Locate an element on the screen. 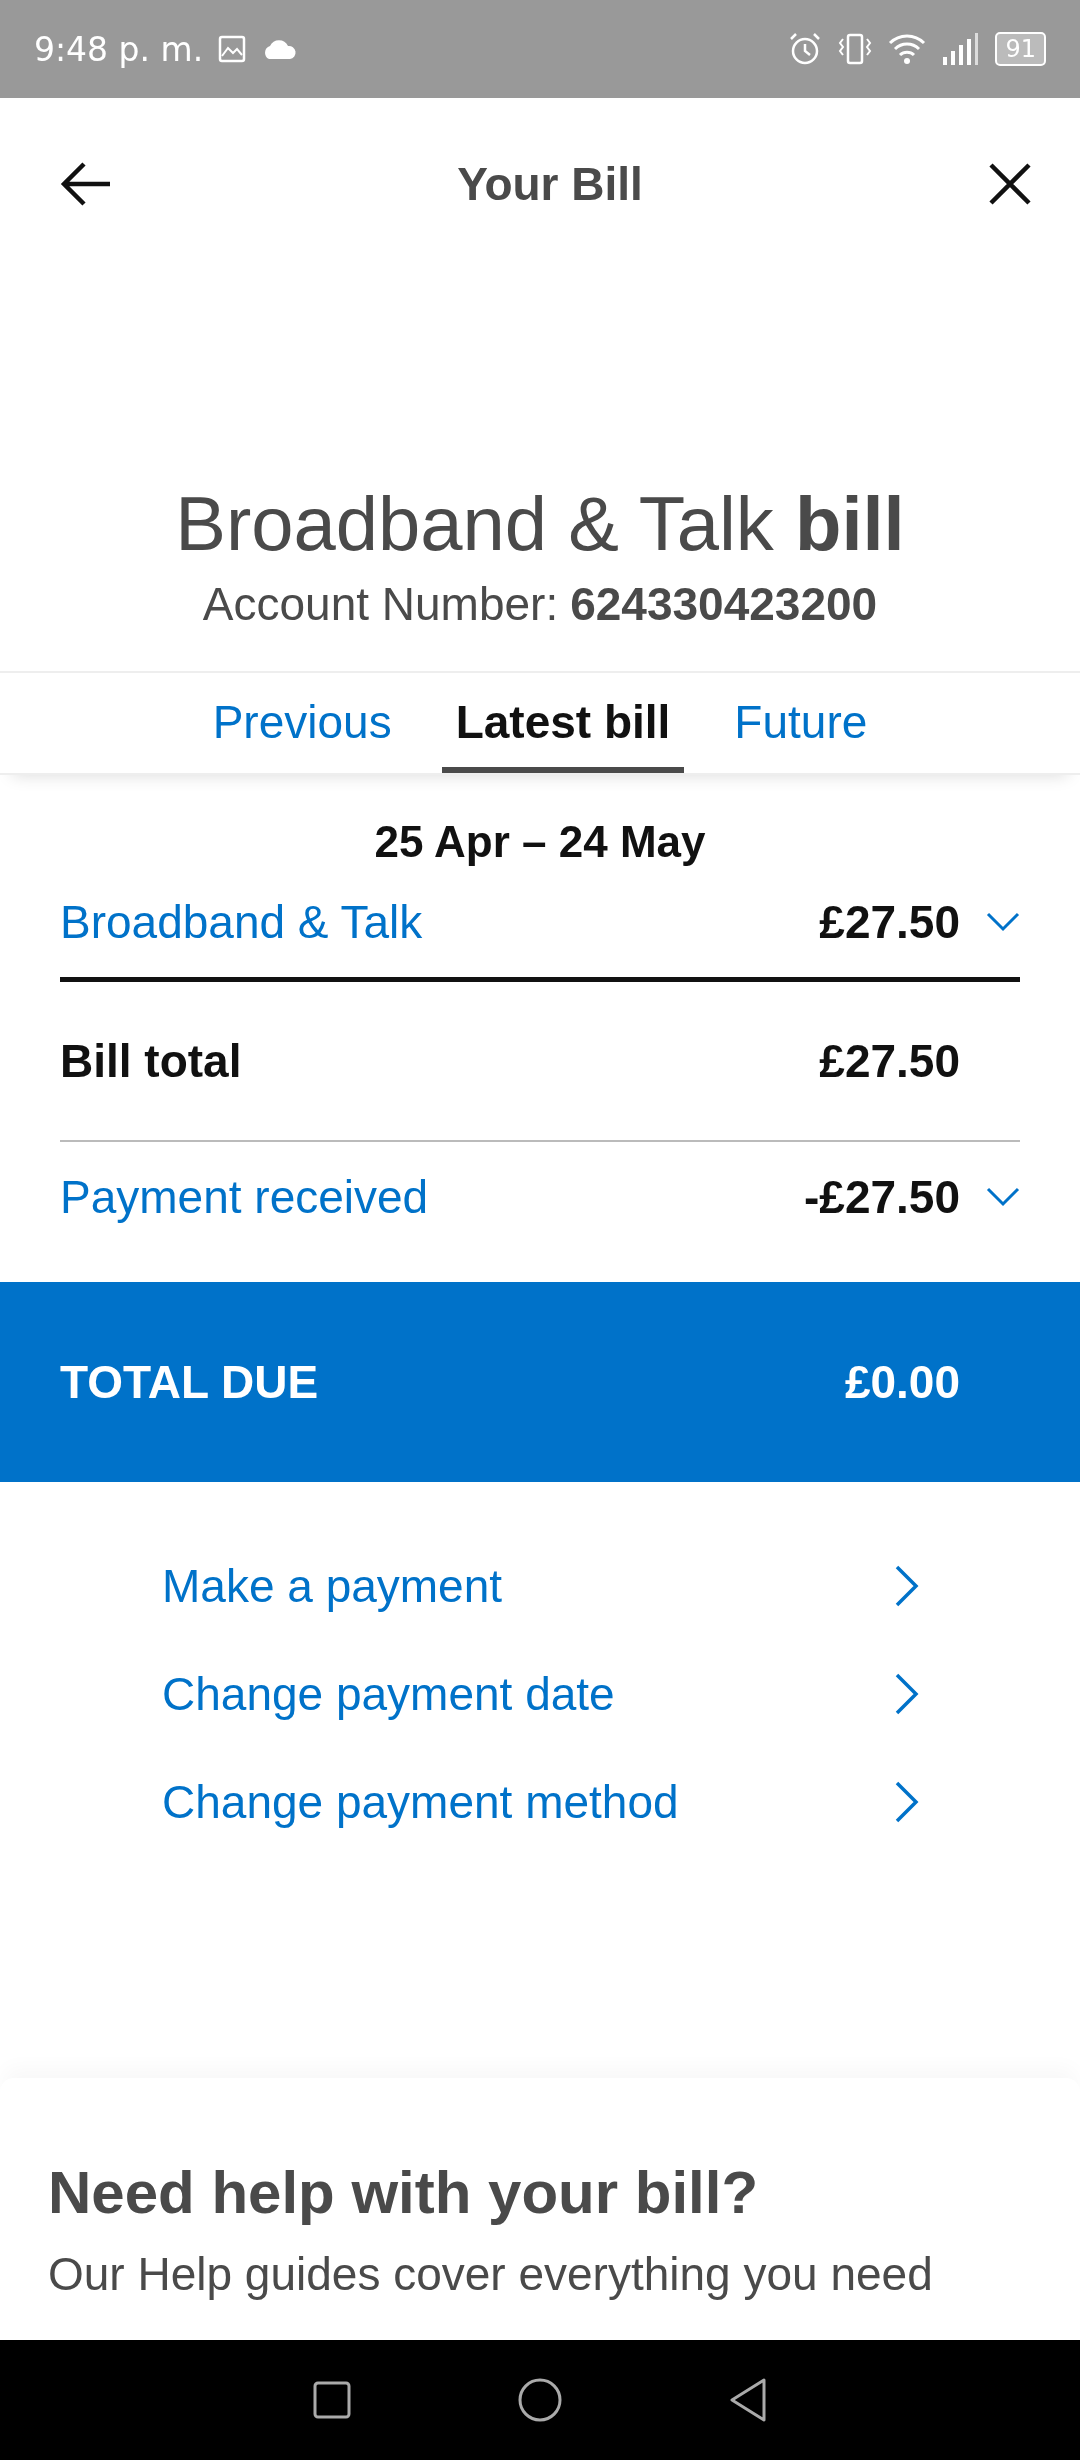 This screenshot has height=2460, width=1080. vibrate-icon is located at coordinates (855, 49).